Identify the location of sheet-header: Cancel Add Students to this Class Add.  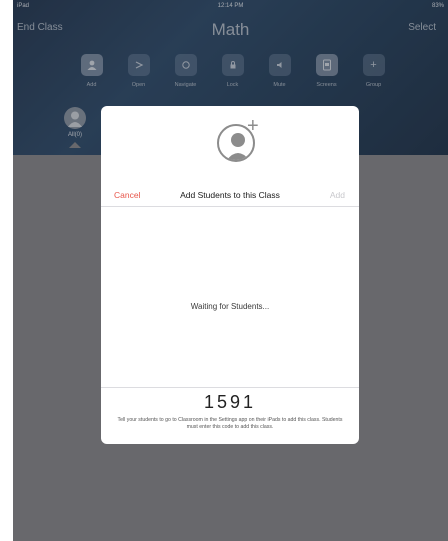
(230, 196).